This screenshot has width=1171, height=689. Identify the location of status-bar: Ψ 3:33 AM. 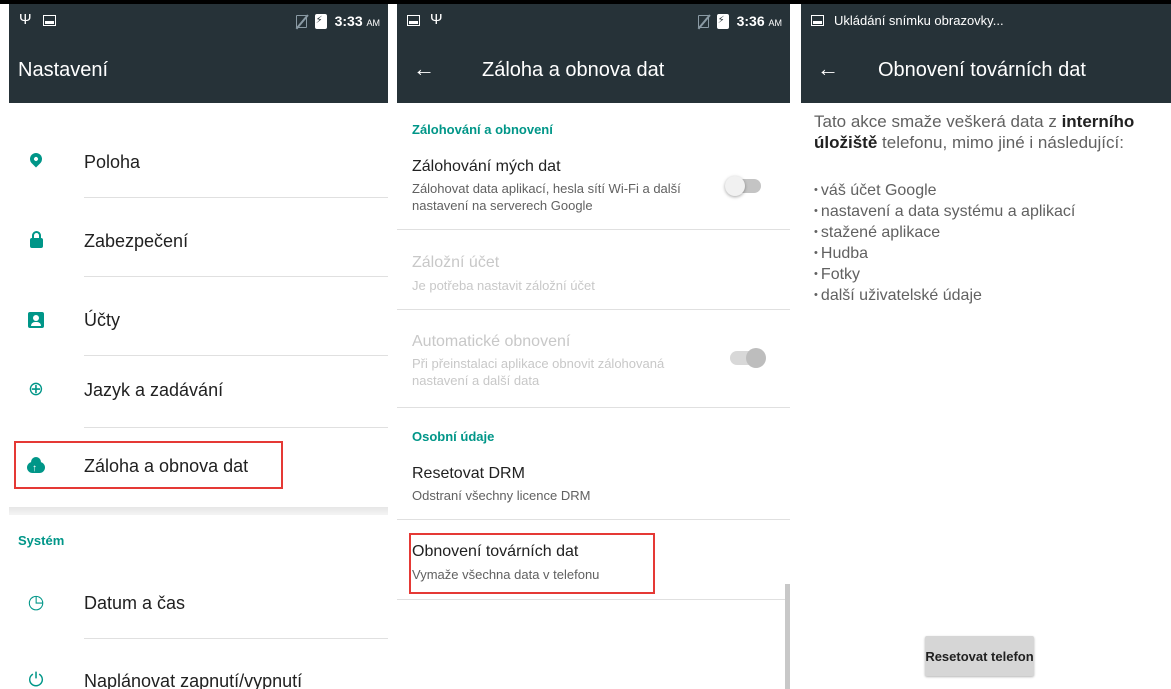
(198, 22).